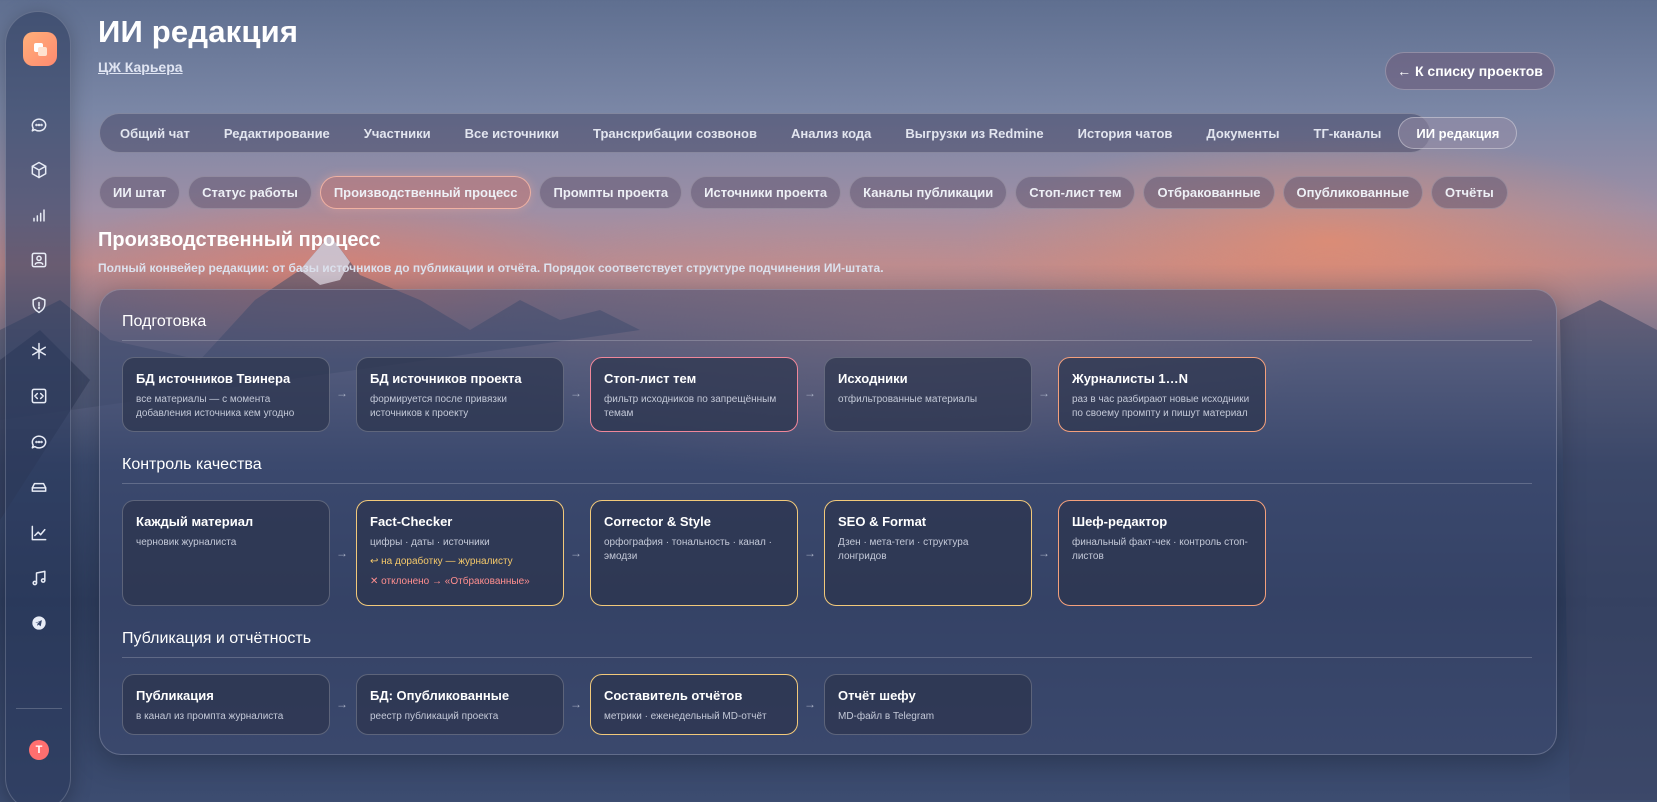  Describe the element at coordinates (39, 215) in the screenshot. I see `signal-bars-icon` at that location.